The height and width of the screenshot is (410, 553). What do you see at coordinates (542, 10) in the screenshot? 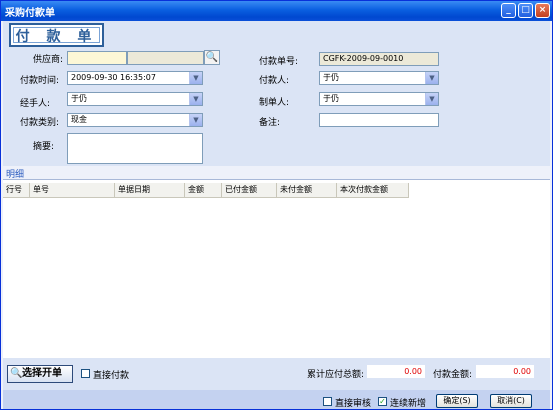
I see `close-button: ×` at bounding box center [542, 10].